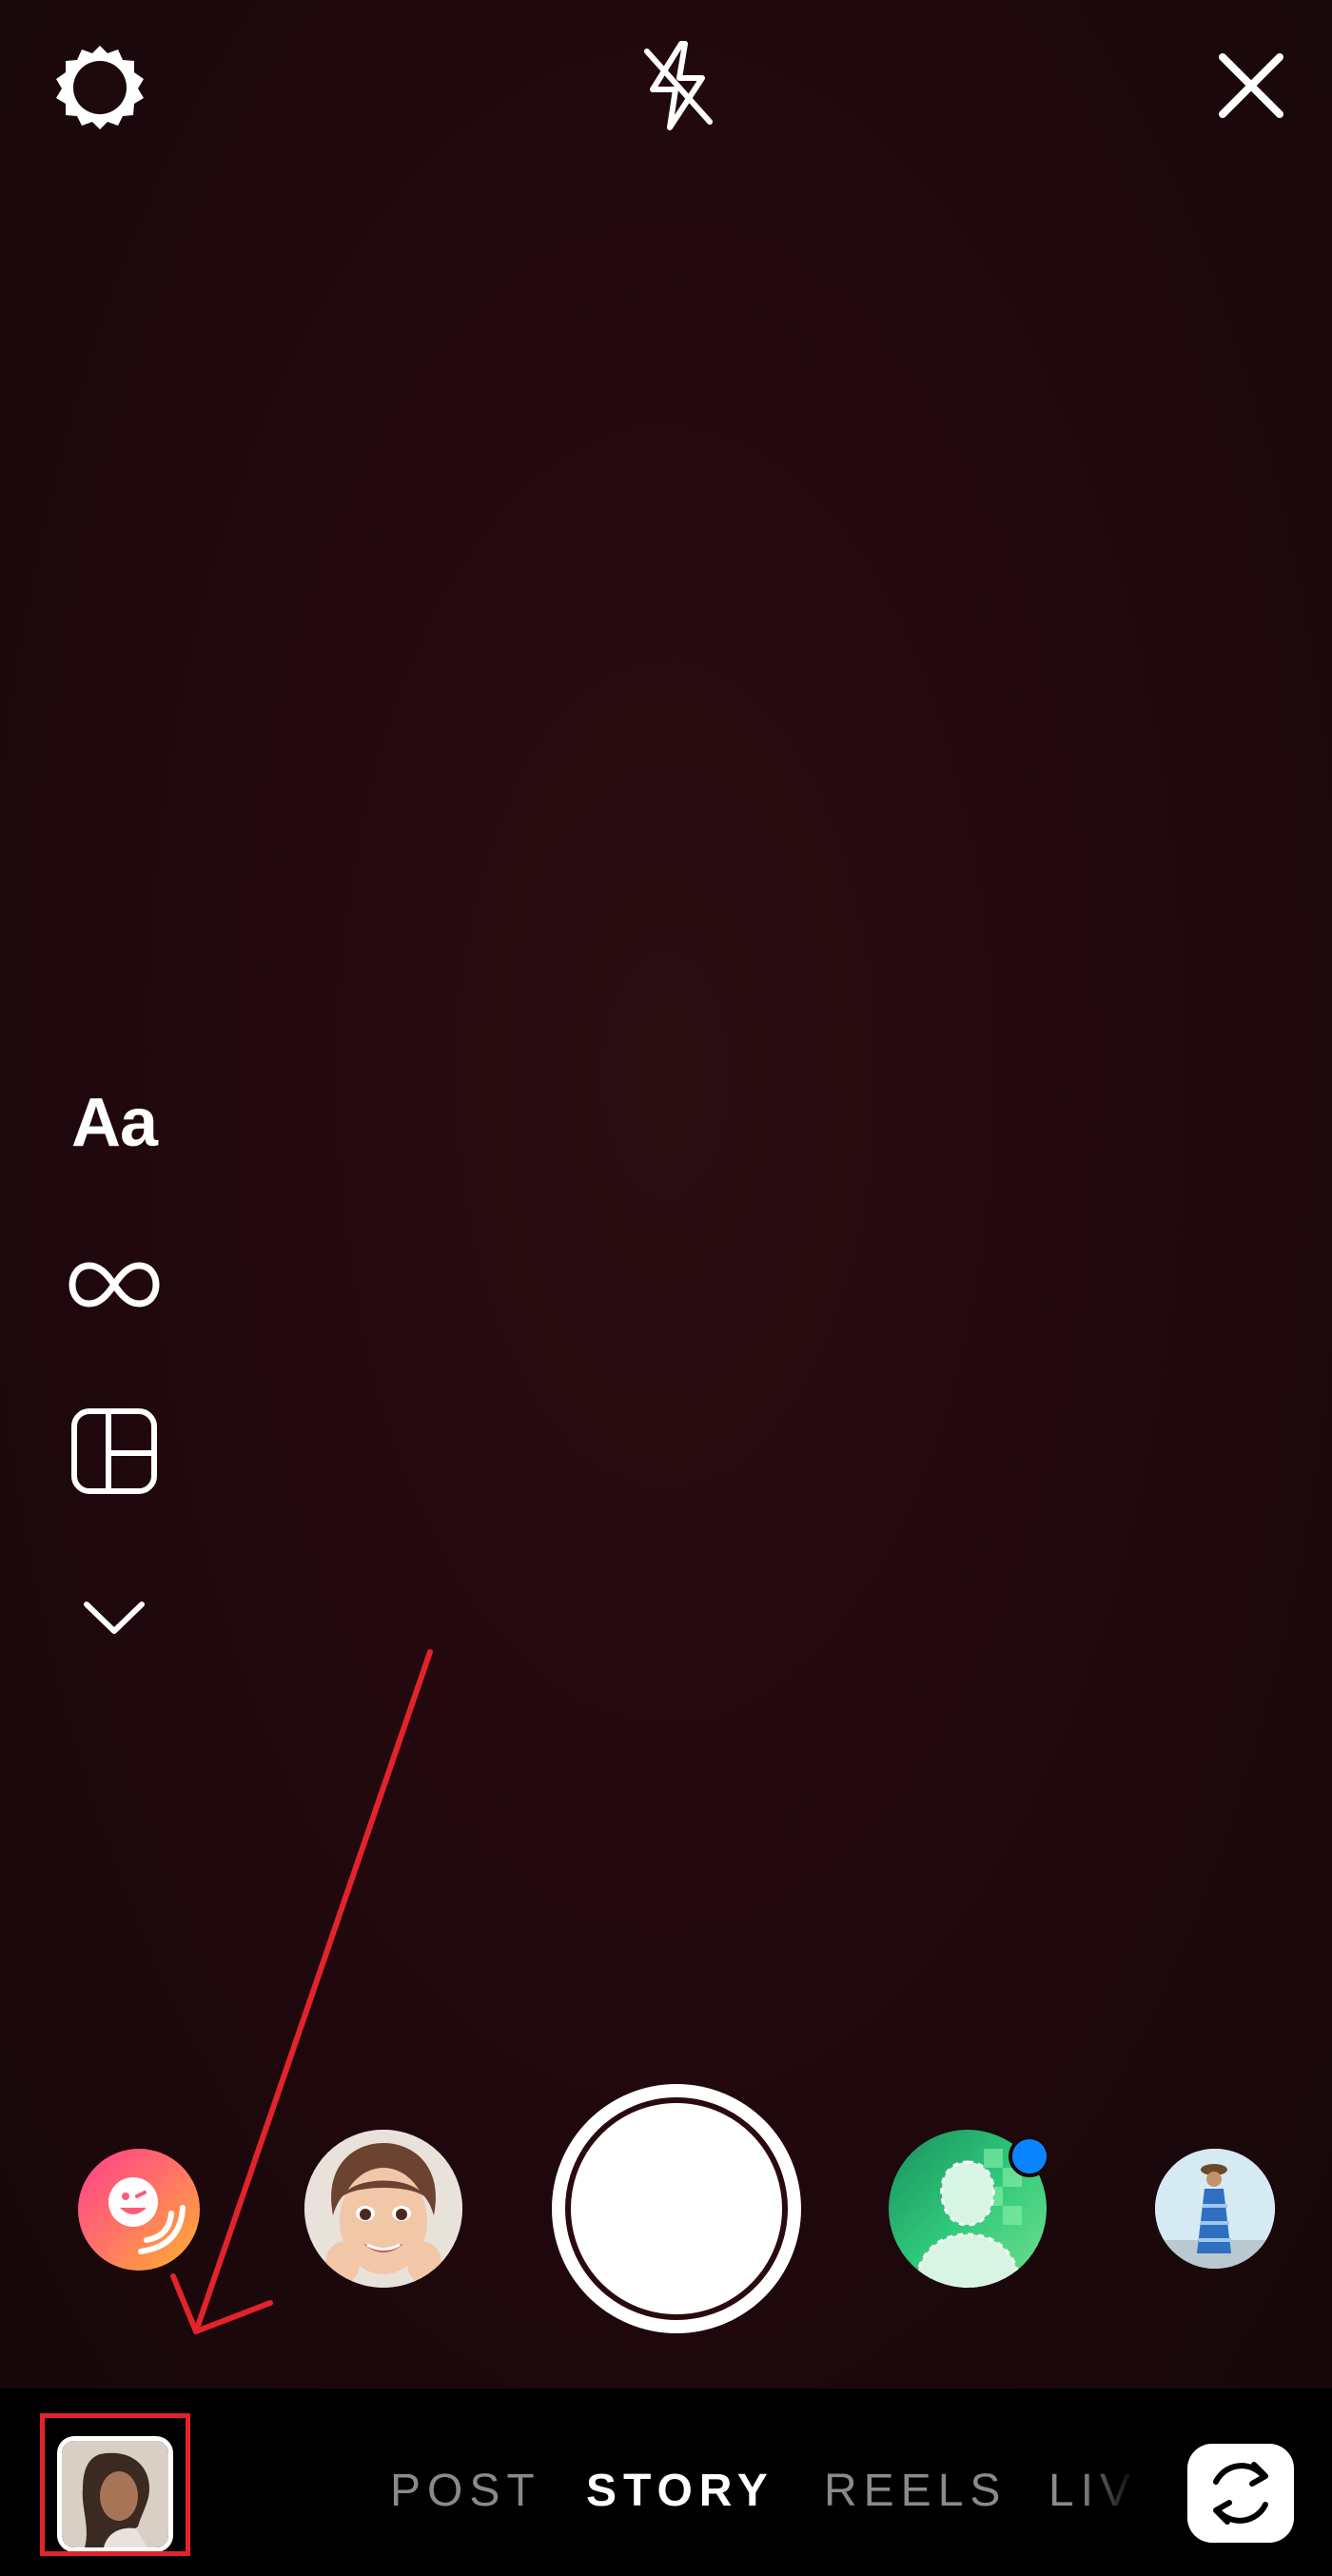  I want to click on create-text-button: Aa, so click(114, 1123).